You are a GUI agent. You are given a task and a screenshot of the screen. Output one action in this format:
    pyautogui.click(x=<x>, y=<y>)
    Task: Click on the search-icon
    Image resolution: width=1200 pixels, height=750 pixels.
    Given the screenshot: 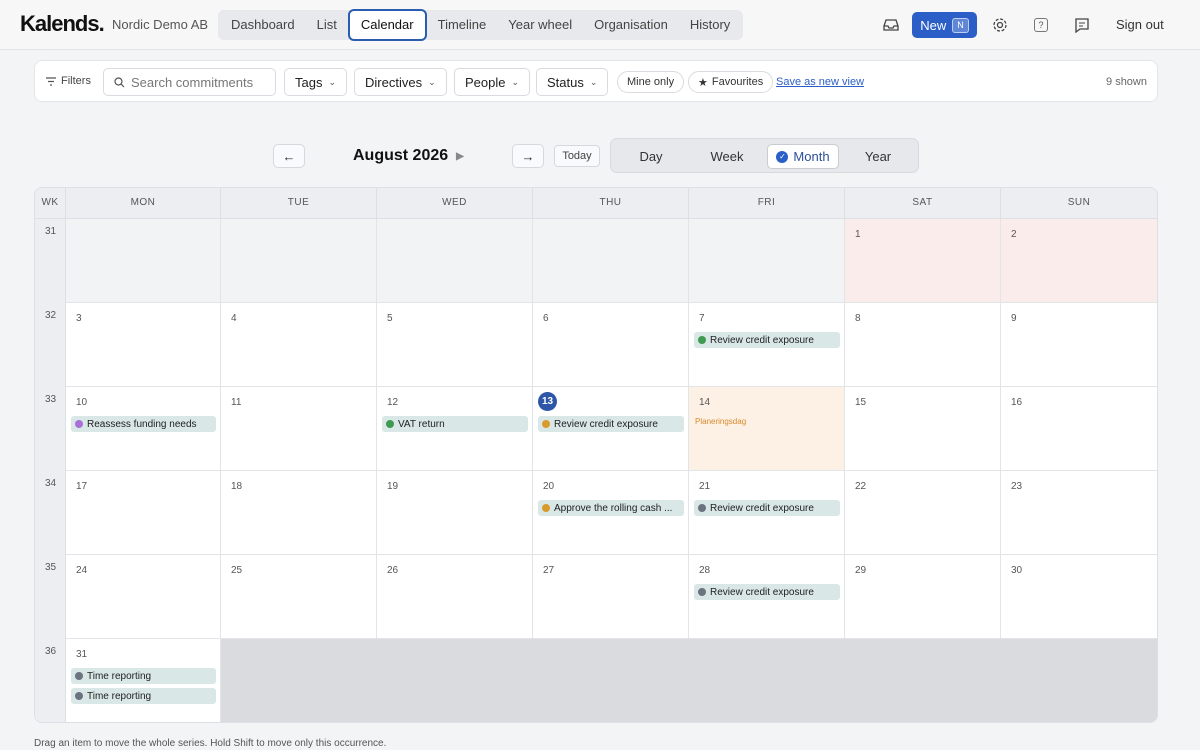 What is the action you would take?
    pyautogui.click(x=119, y=81)
    